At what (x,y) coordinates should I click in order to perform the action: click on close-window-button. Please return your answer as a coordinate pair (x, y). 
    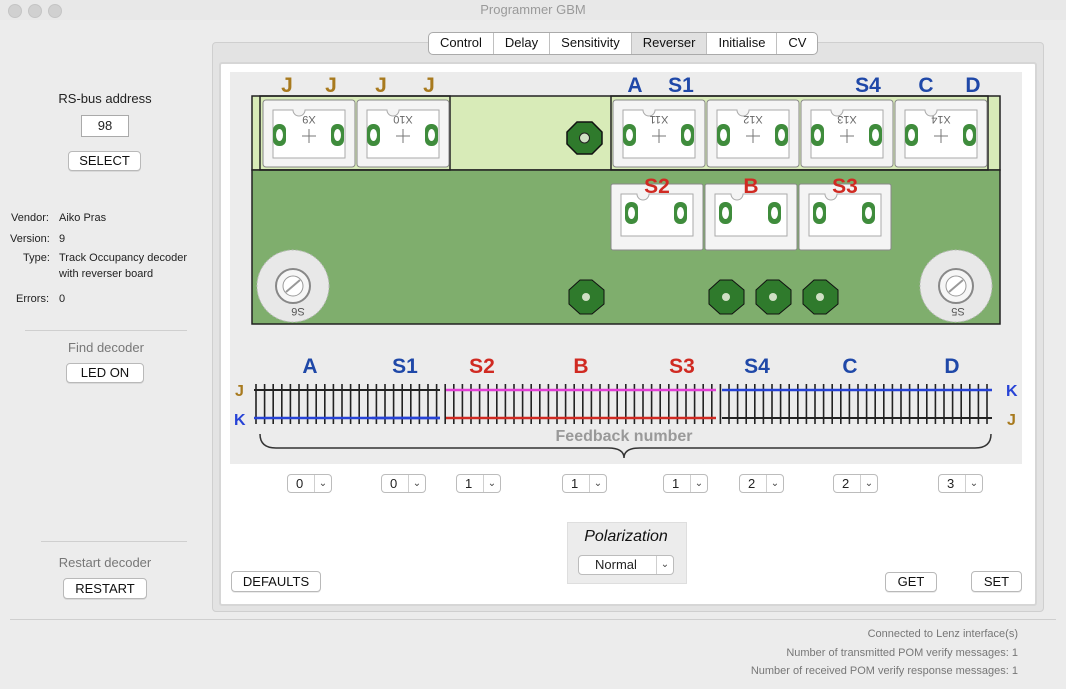
    Looking at the image, I should click on (15, 11).